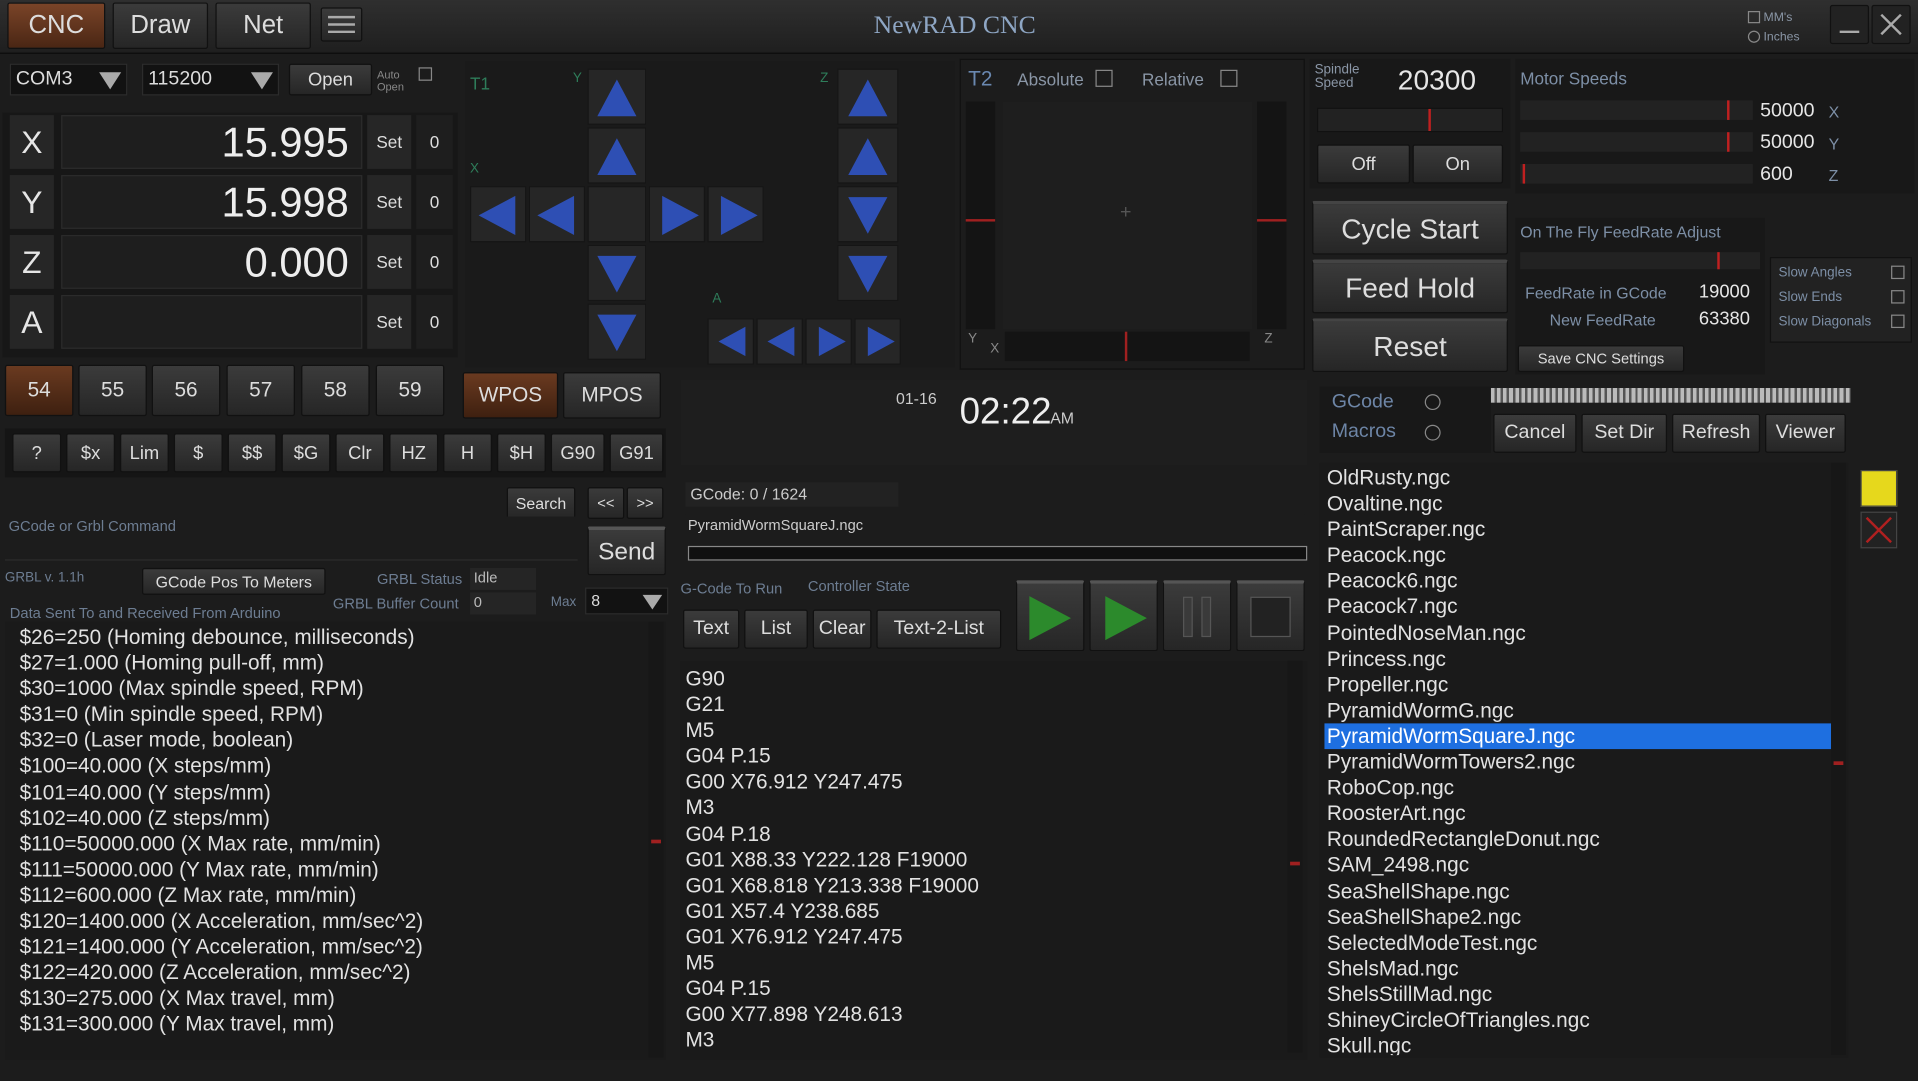 This screenshot has width=1918, height=1081. What do you see at coordinates (868, 96) in the screenshot?
I see `jog-z-plus-far-button` at bounding box center [868, 96].